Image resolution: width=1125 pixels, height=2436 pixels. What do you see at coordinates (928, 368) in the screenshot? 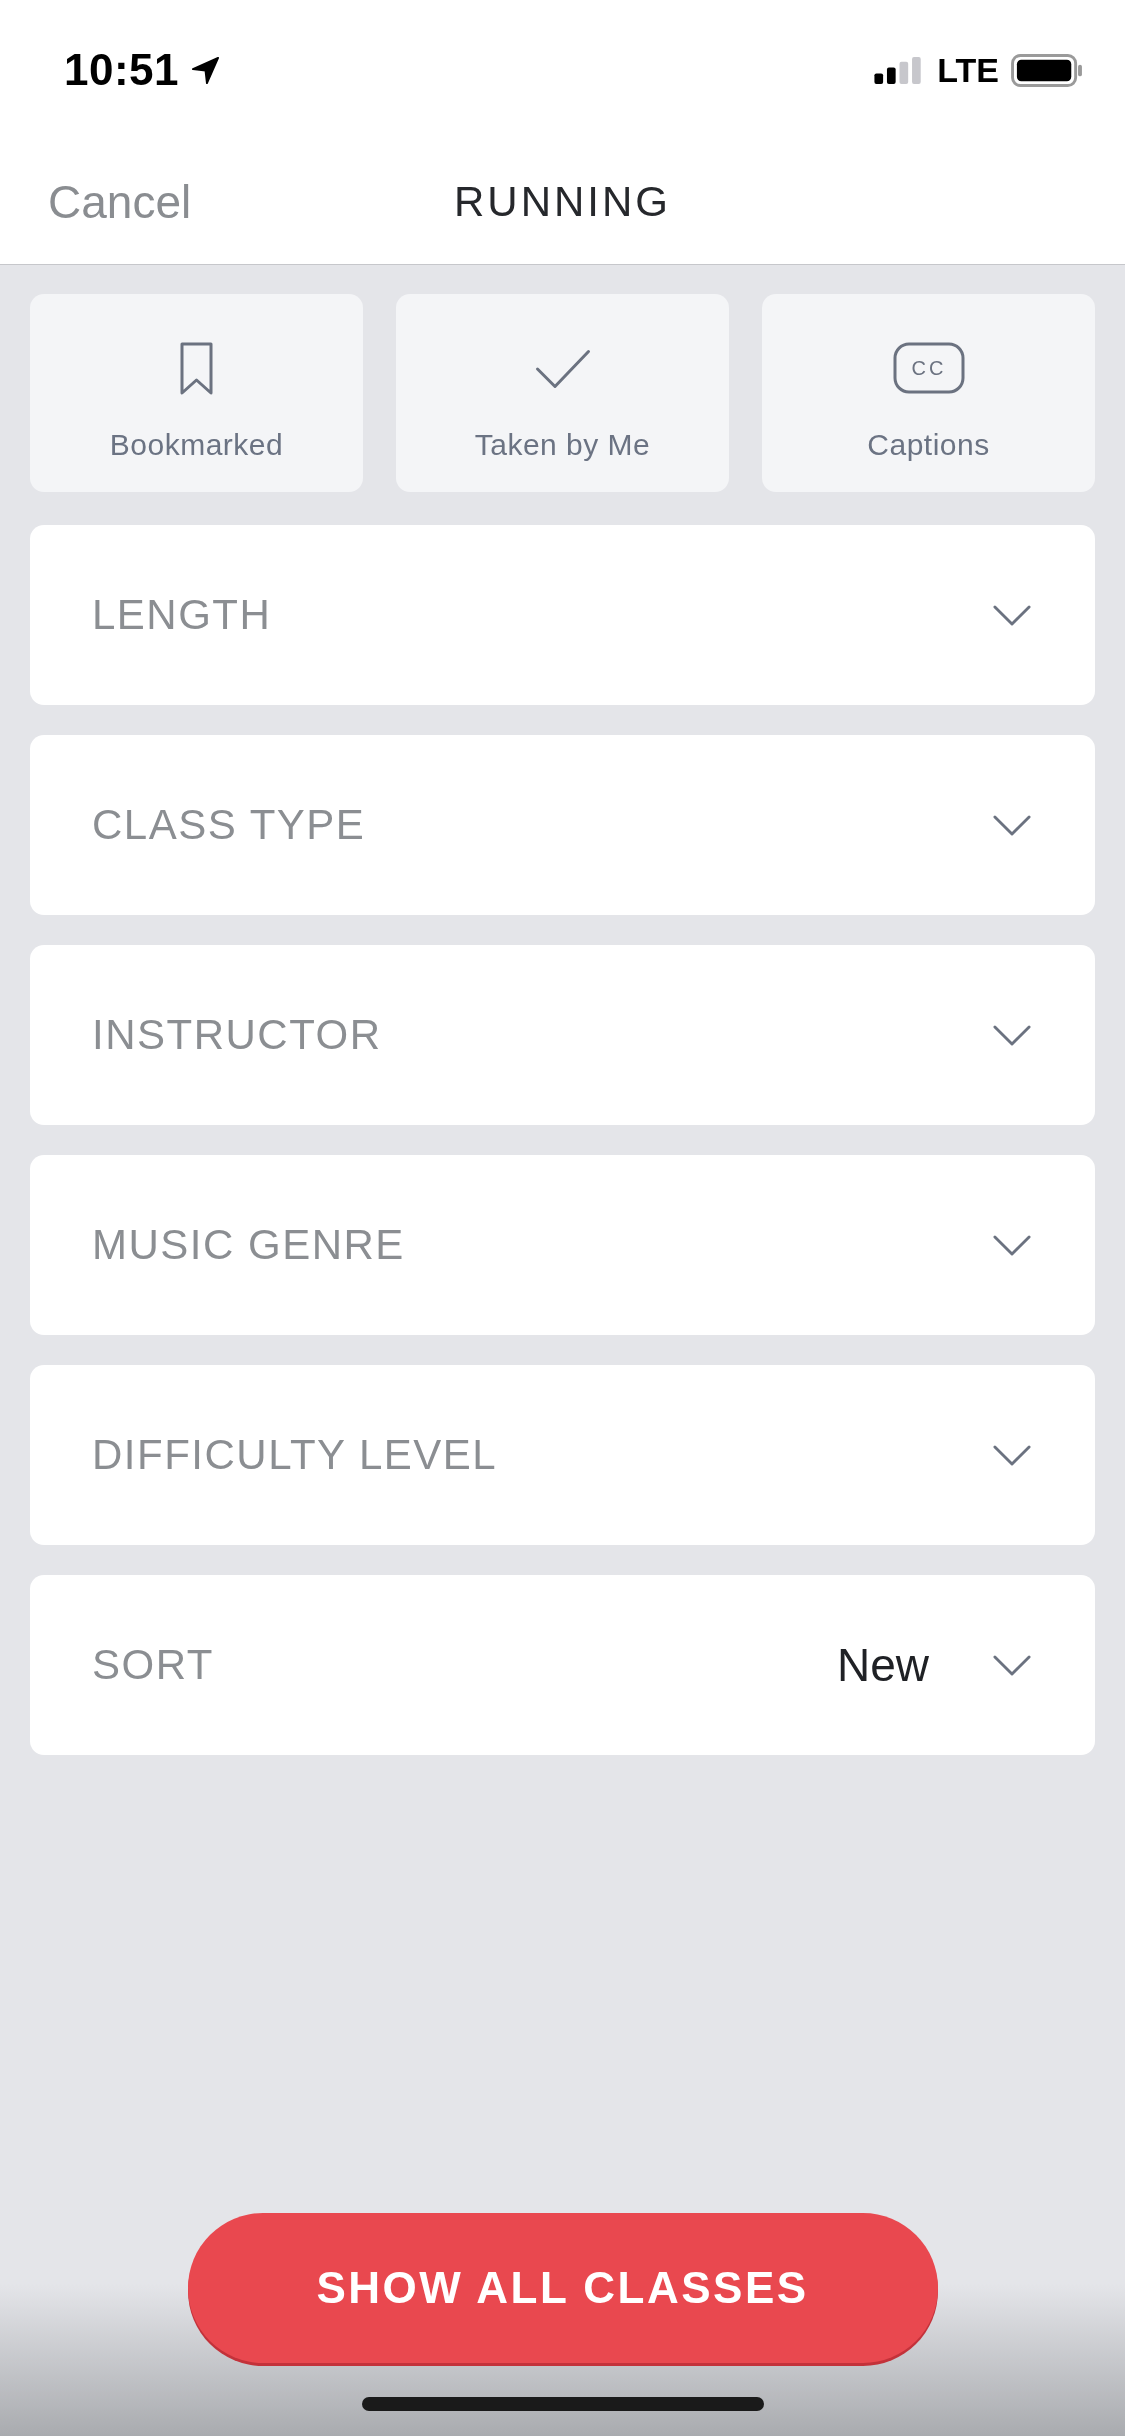
I see `captions-icon: CC` at bounding box center [928, 368].